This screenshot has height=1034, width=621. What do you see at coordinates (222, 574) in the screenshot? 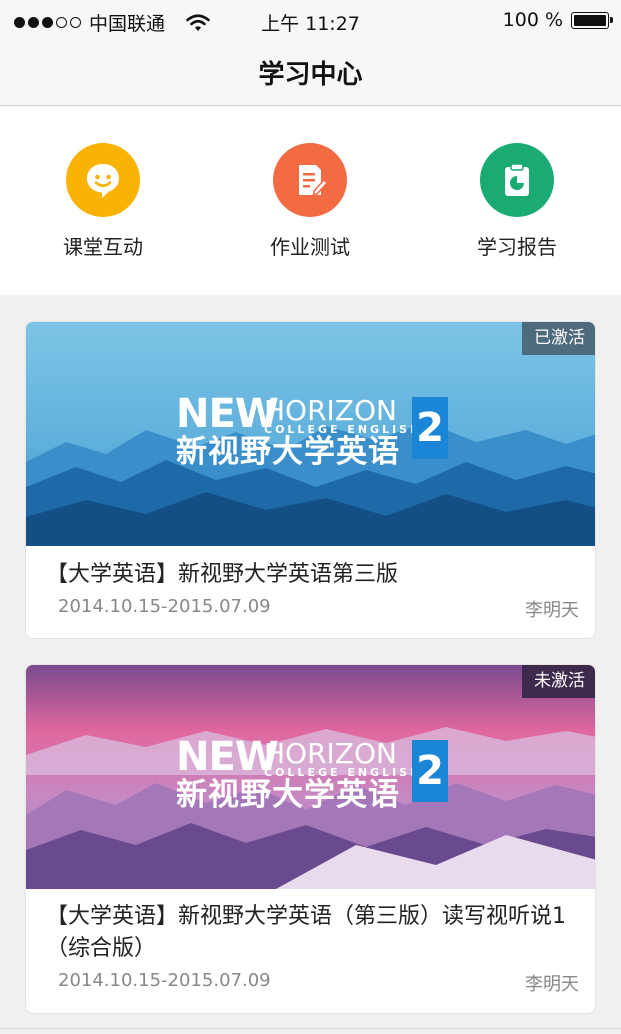
I see `course-title: 【大学英语】新视野大学英语第三版` at bounding box center [222, 574].